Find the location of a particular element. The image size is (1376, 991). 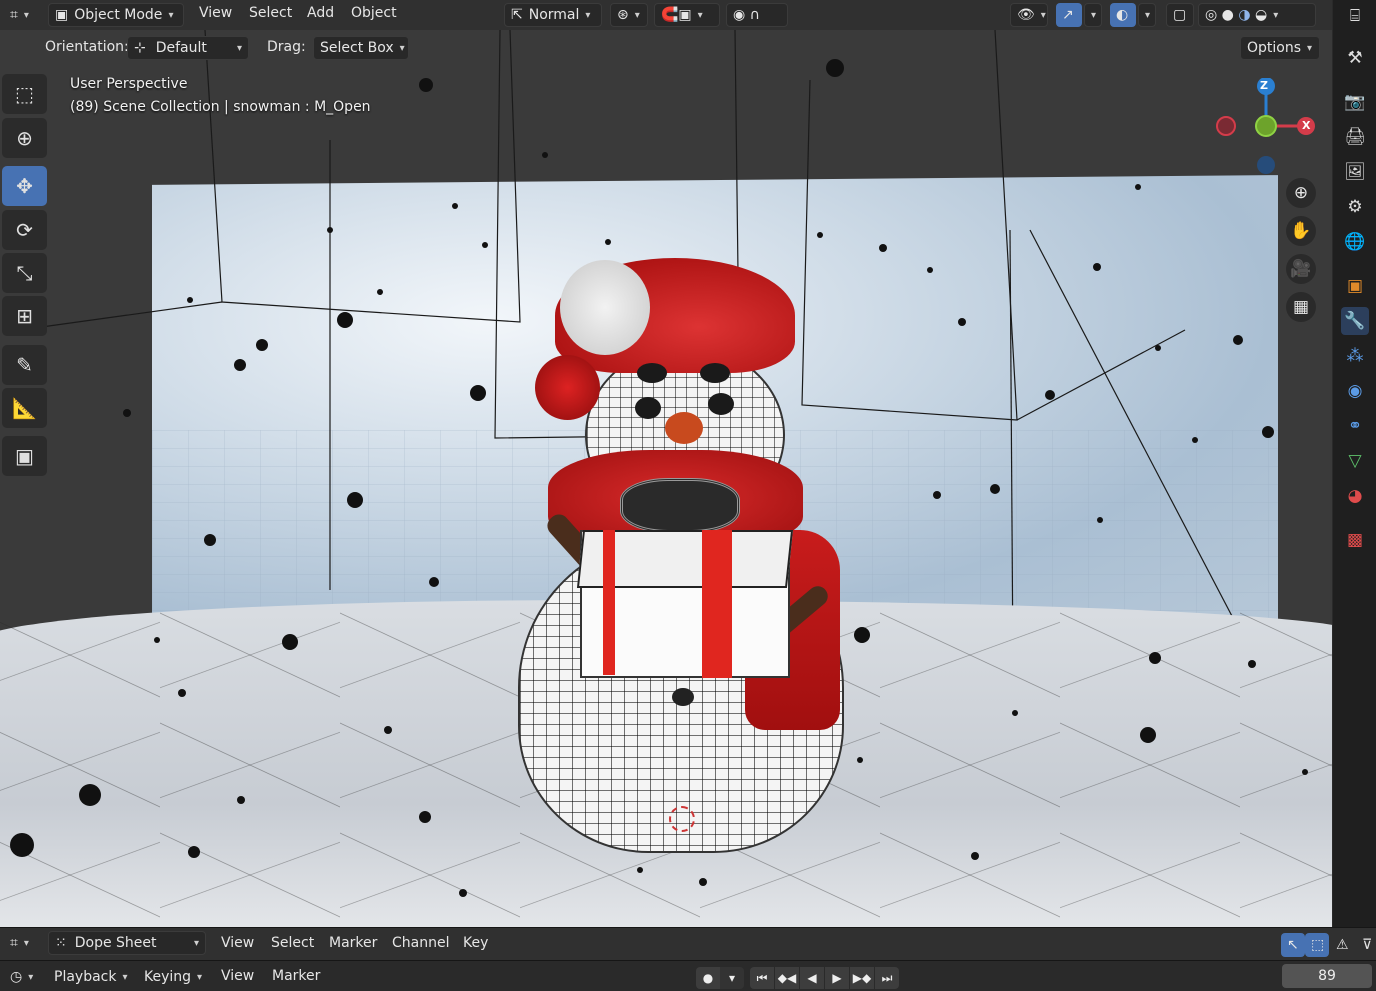

current-frame-field: 89 is located at coordinates (1327, 976).